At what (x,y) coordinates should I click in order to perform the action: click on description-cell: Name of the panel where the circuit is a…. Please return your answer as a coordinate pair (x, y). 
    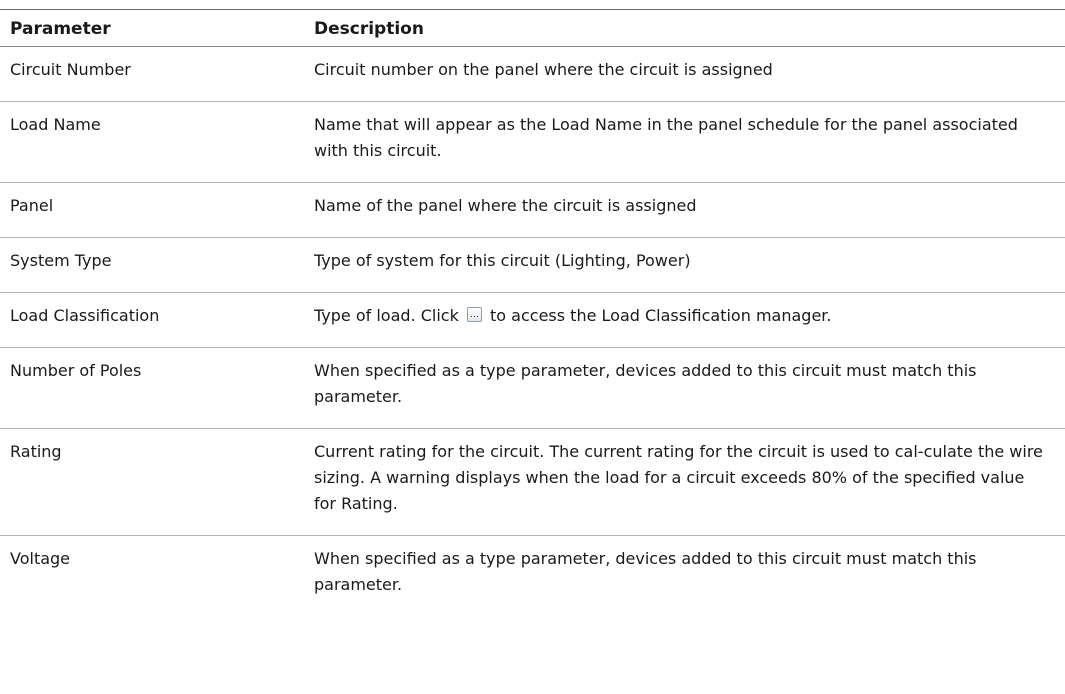
    Looking at the image, I should click on (505, 205).